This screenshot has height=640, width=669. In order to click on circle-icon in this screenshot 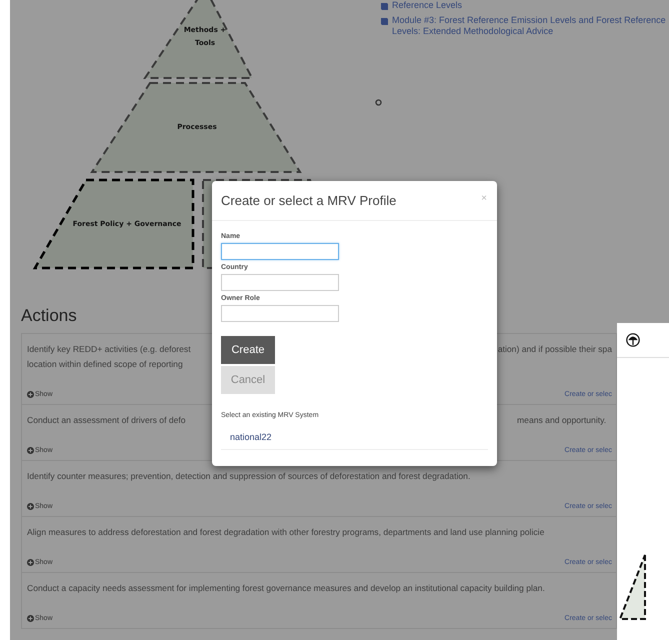, I will do `click(378, 102)`.